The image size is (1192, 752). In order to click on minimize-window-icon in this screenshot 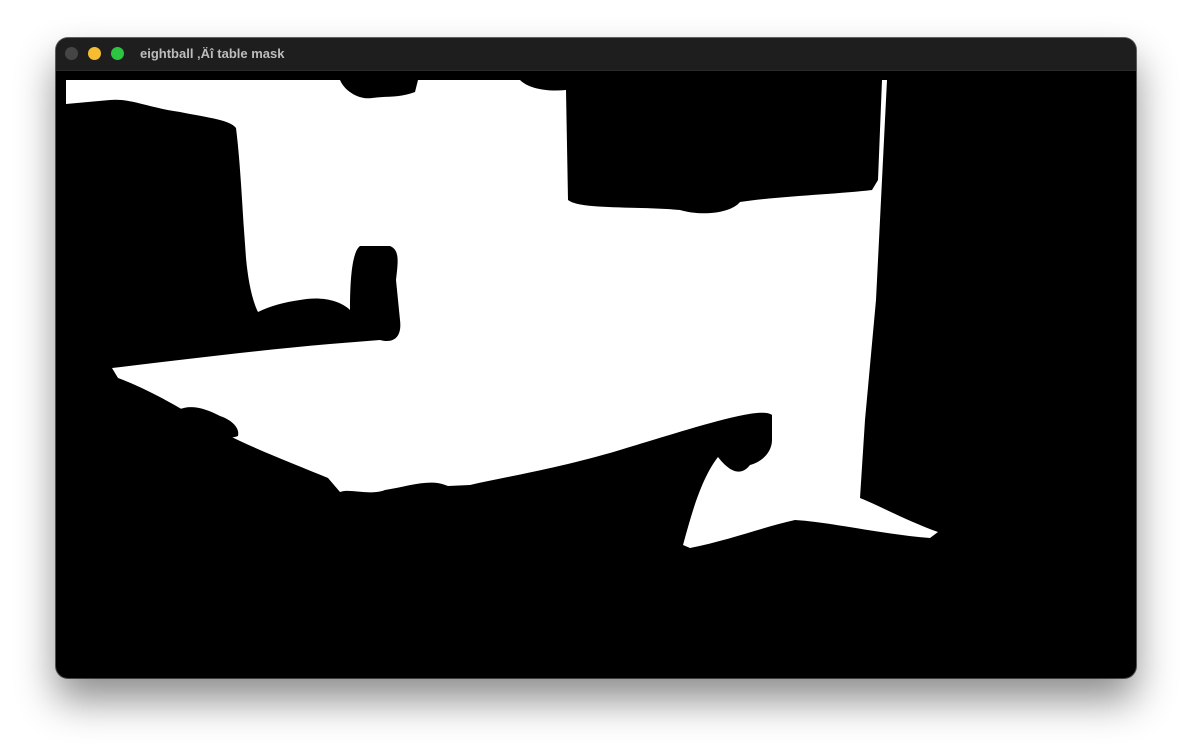, I will do `click(94, 53)`.